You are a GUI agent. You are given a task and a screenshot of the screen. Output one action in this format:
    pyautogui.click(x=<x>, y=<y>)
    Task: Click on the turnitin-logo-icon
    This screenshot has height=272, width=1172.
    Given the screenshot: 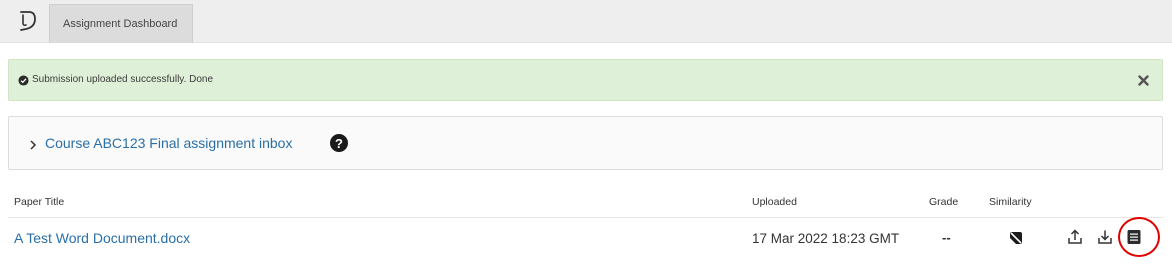 What is the action you would take?
    pyautogui.click(x=26, y=21)
    